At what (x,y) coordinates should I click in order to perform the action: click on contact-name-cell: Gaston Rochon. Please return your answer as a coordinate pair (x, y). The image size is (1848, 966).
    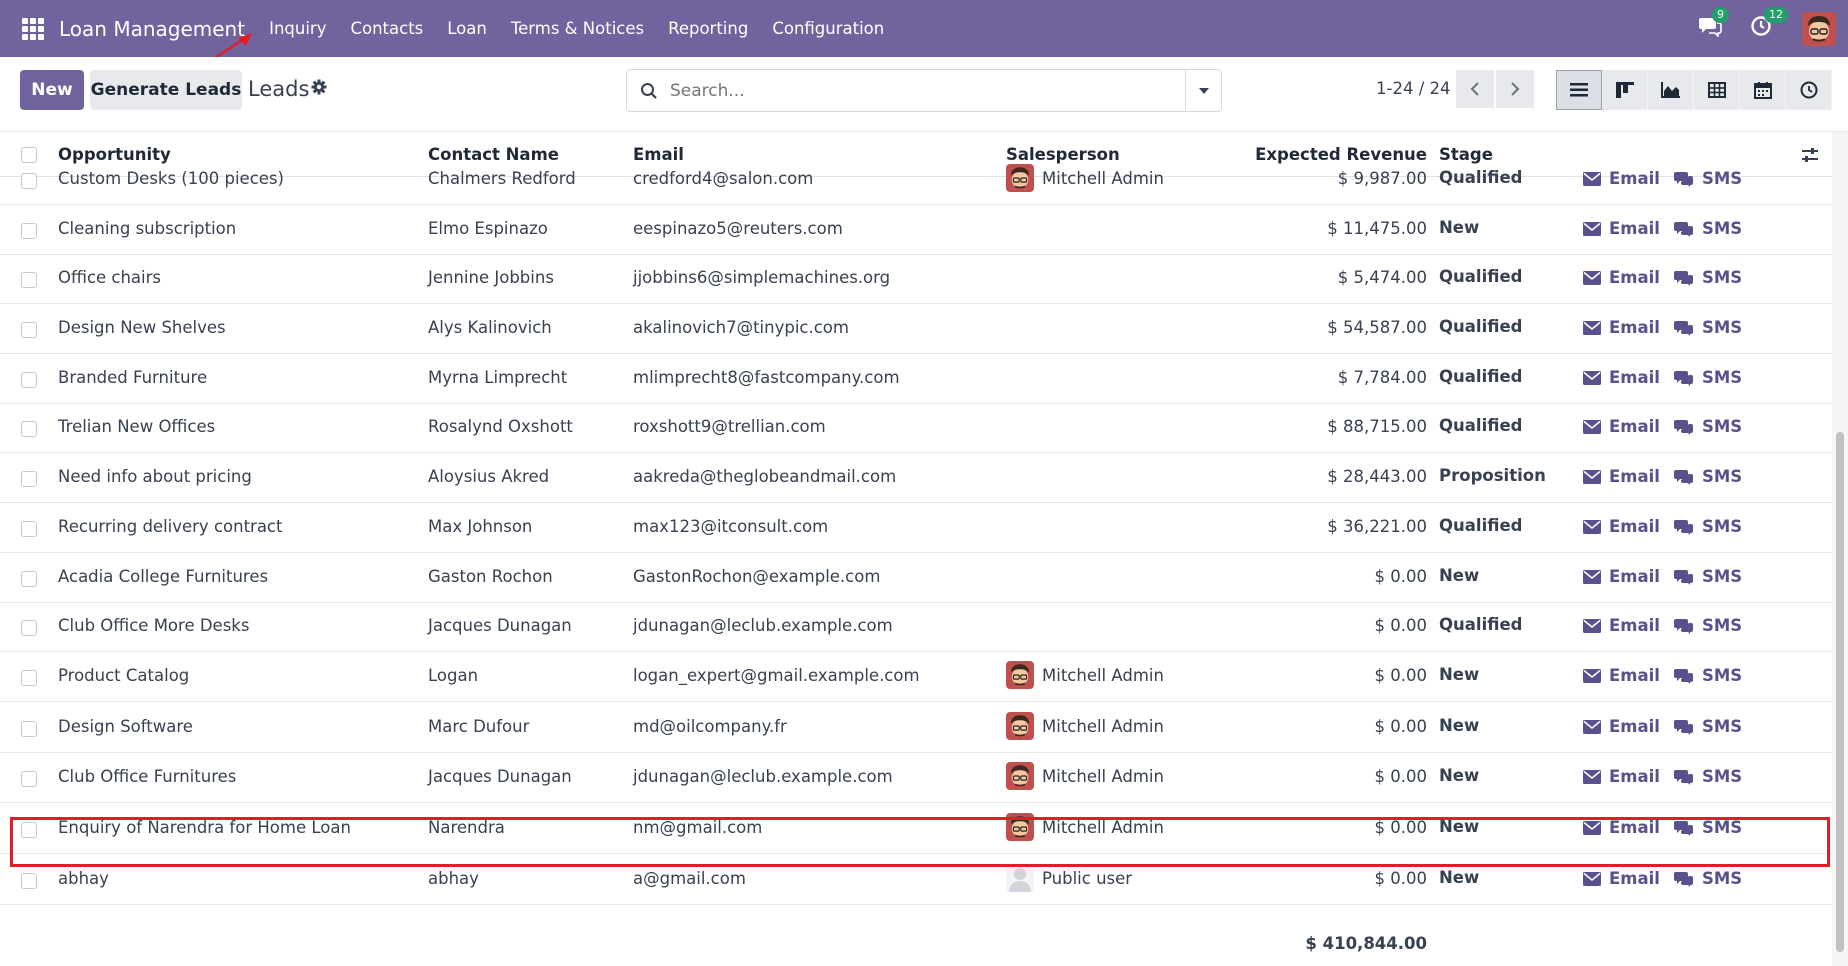
    Looking at the image, I should click on (490, 576).